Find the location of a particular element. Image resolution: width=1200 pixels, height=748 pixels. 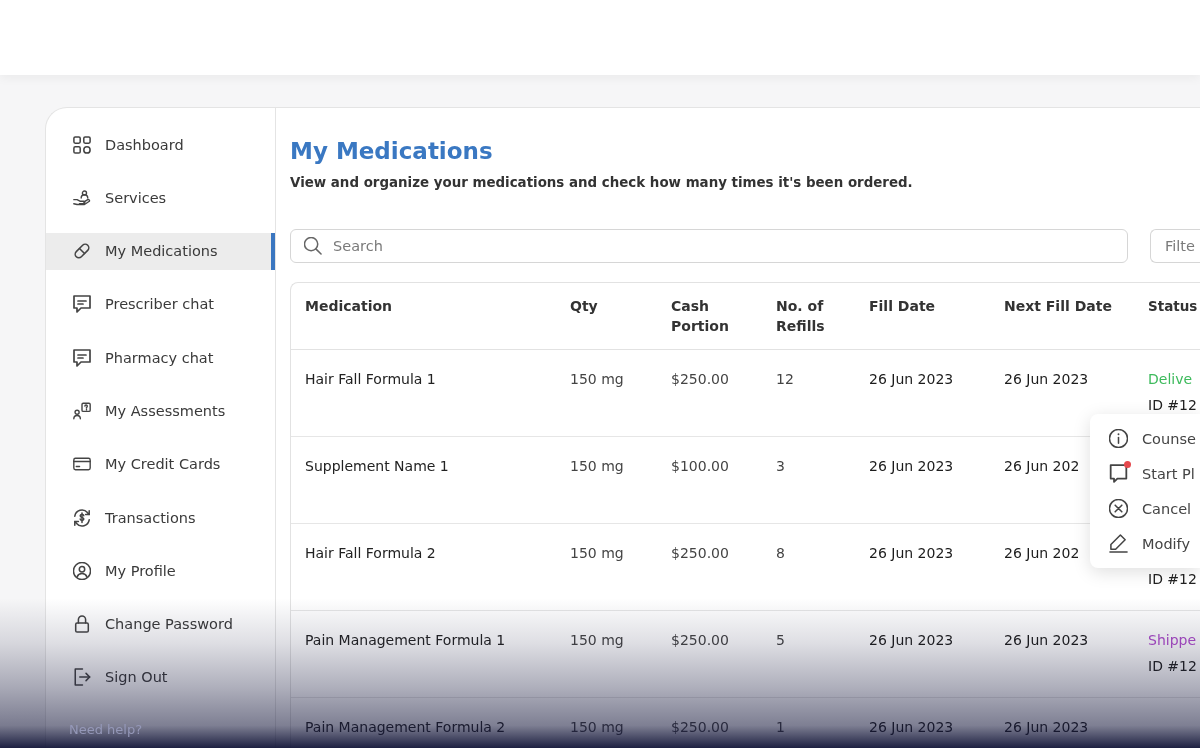

table-cell: 1 is located at coordinates (780, 727).